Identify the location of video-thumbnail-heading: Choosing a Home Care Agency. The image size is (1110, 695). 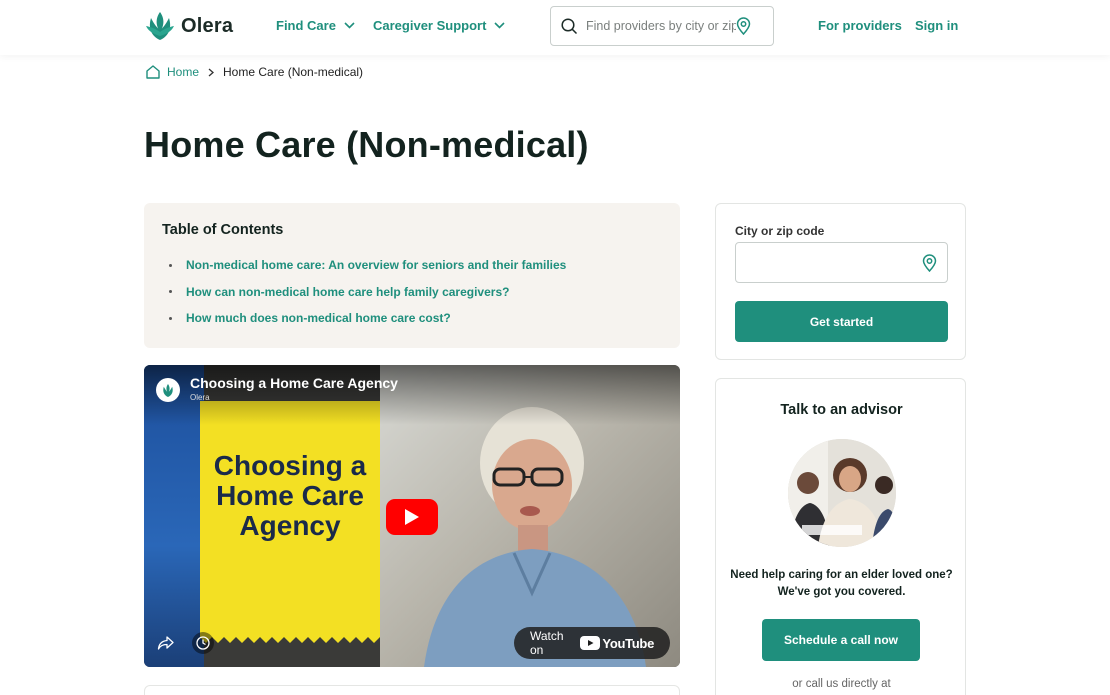
(290, 496).